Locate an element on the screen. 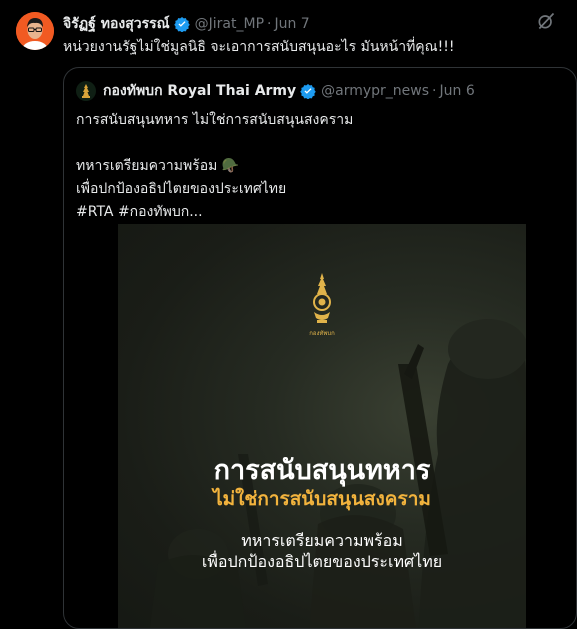 The width and height of the screenshot is (577, 629). grok-icon is located at coordinates (546, 23).